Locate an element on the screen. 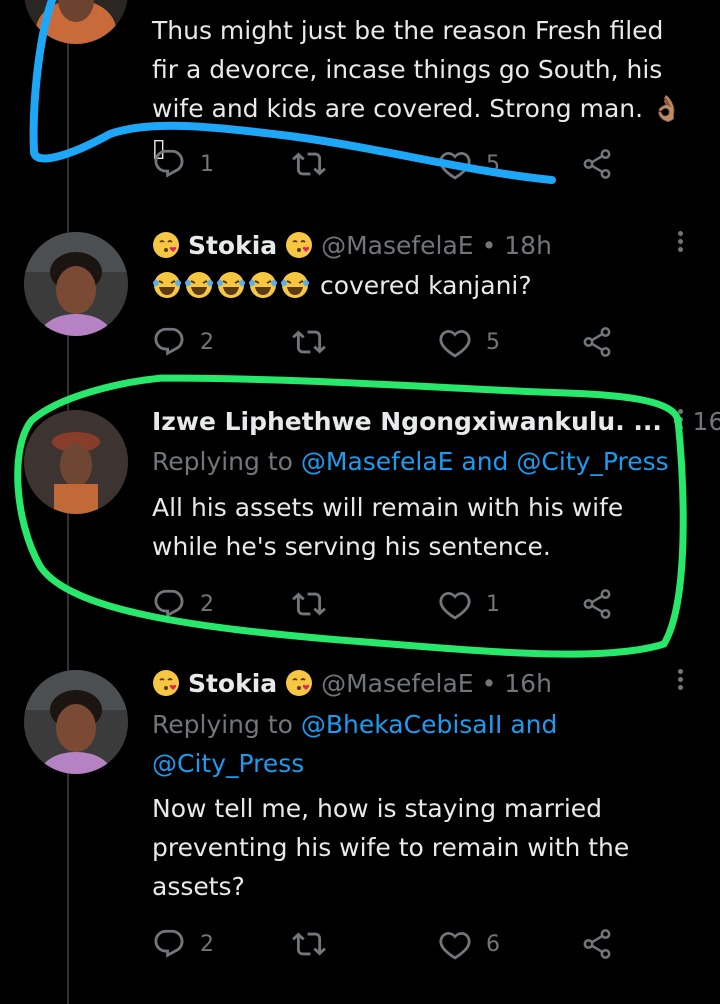  like-button: 1 is located at coordinates (469, 604).